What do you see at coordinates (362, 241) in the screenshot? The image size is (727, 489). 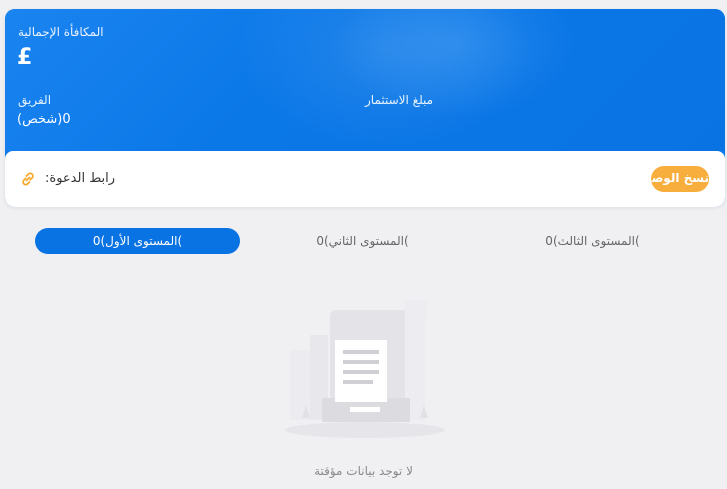 I see `tab-level-2: المستوى الثاني)0(` at bounding box center [362, 241].